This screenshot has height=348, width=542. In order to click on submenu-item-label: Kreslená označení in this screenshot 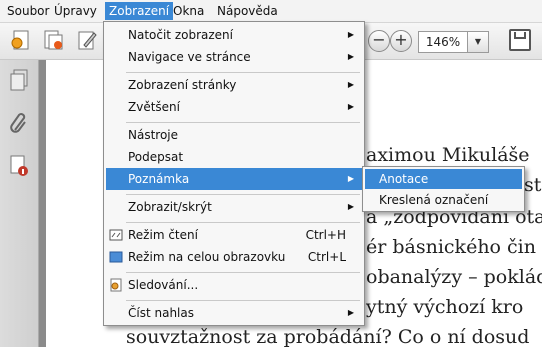, I will do `click(434, 200)`.